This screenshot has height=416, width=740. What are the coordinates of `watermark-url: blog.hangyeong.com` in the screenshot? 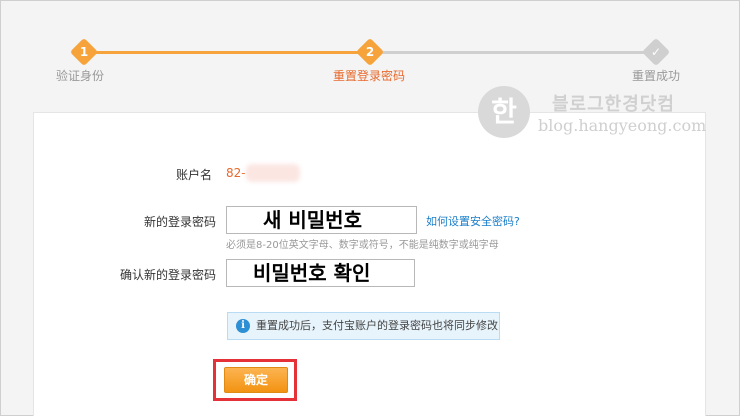 It's located at (622, 125).